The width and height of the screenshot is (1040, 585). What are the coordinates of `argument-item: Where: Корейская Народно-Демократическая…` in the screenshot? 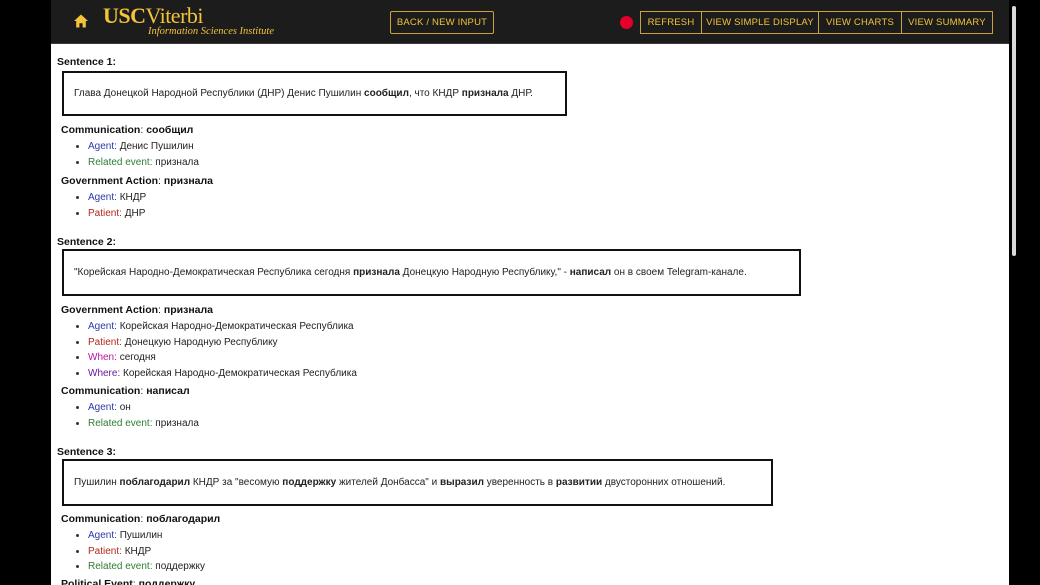 It's located at (222, 374).